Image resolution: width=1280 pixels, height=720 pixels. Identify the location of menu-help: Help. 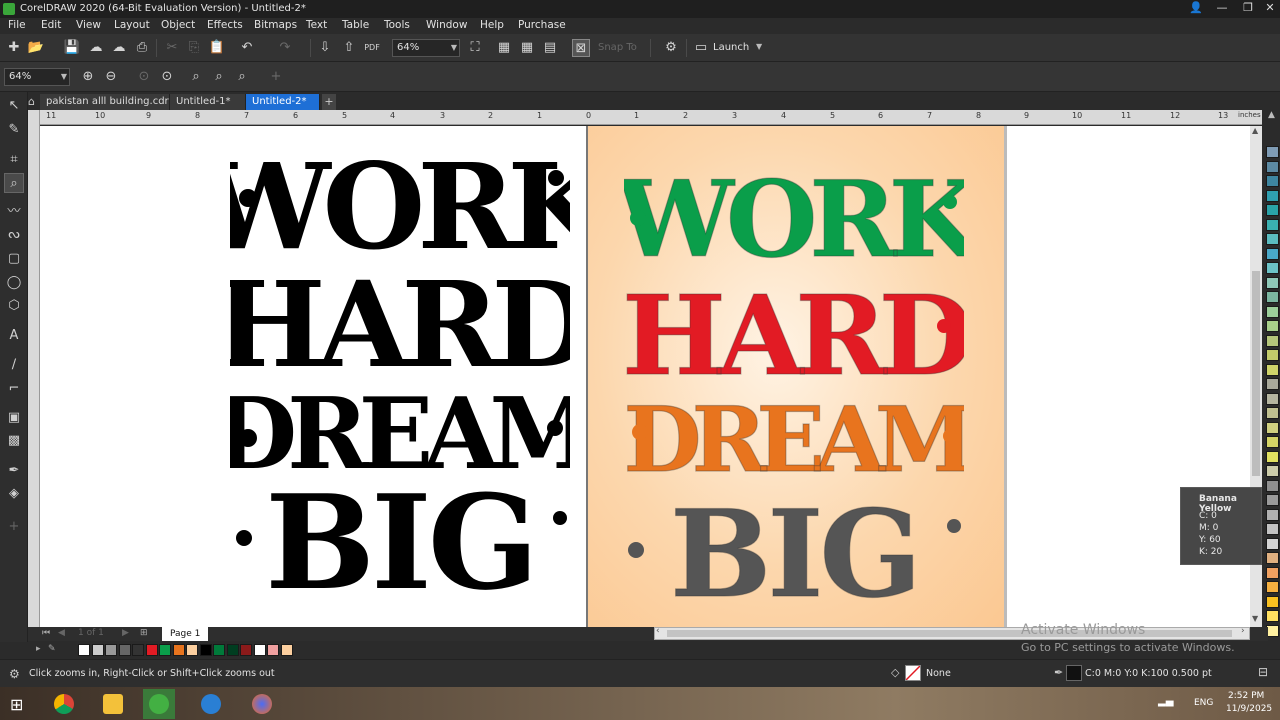
(492, 25).